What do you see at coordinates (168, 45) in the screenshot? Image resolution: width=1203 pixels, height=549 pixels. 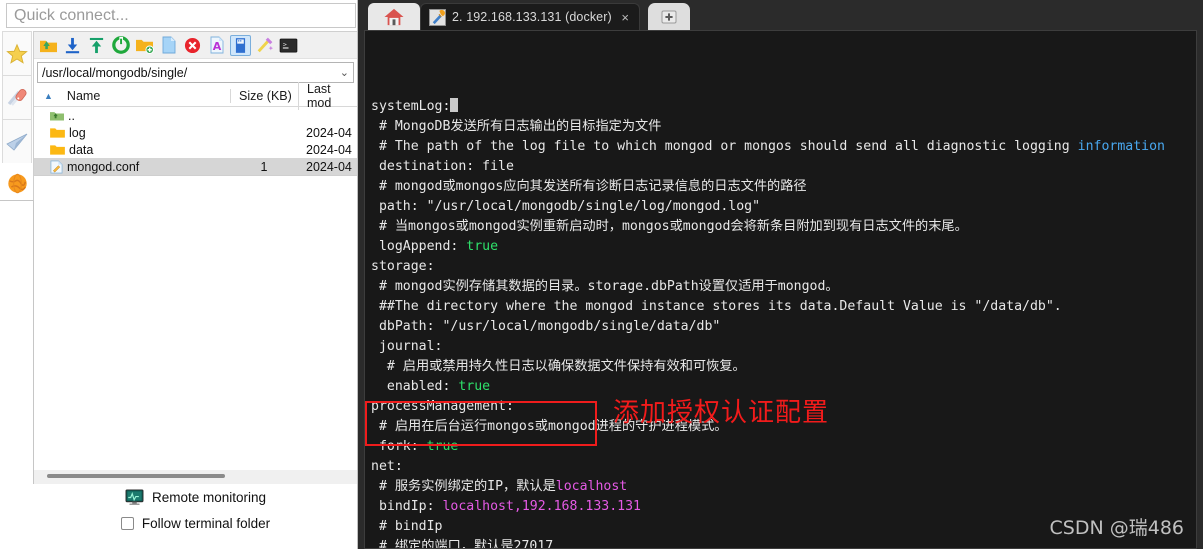 I see `new-file-icon` at bounding box center [168, 45].